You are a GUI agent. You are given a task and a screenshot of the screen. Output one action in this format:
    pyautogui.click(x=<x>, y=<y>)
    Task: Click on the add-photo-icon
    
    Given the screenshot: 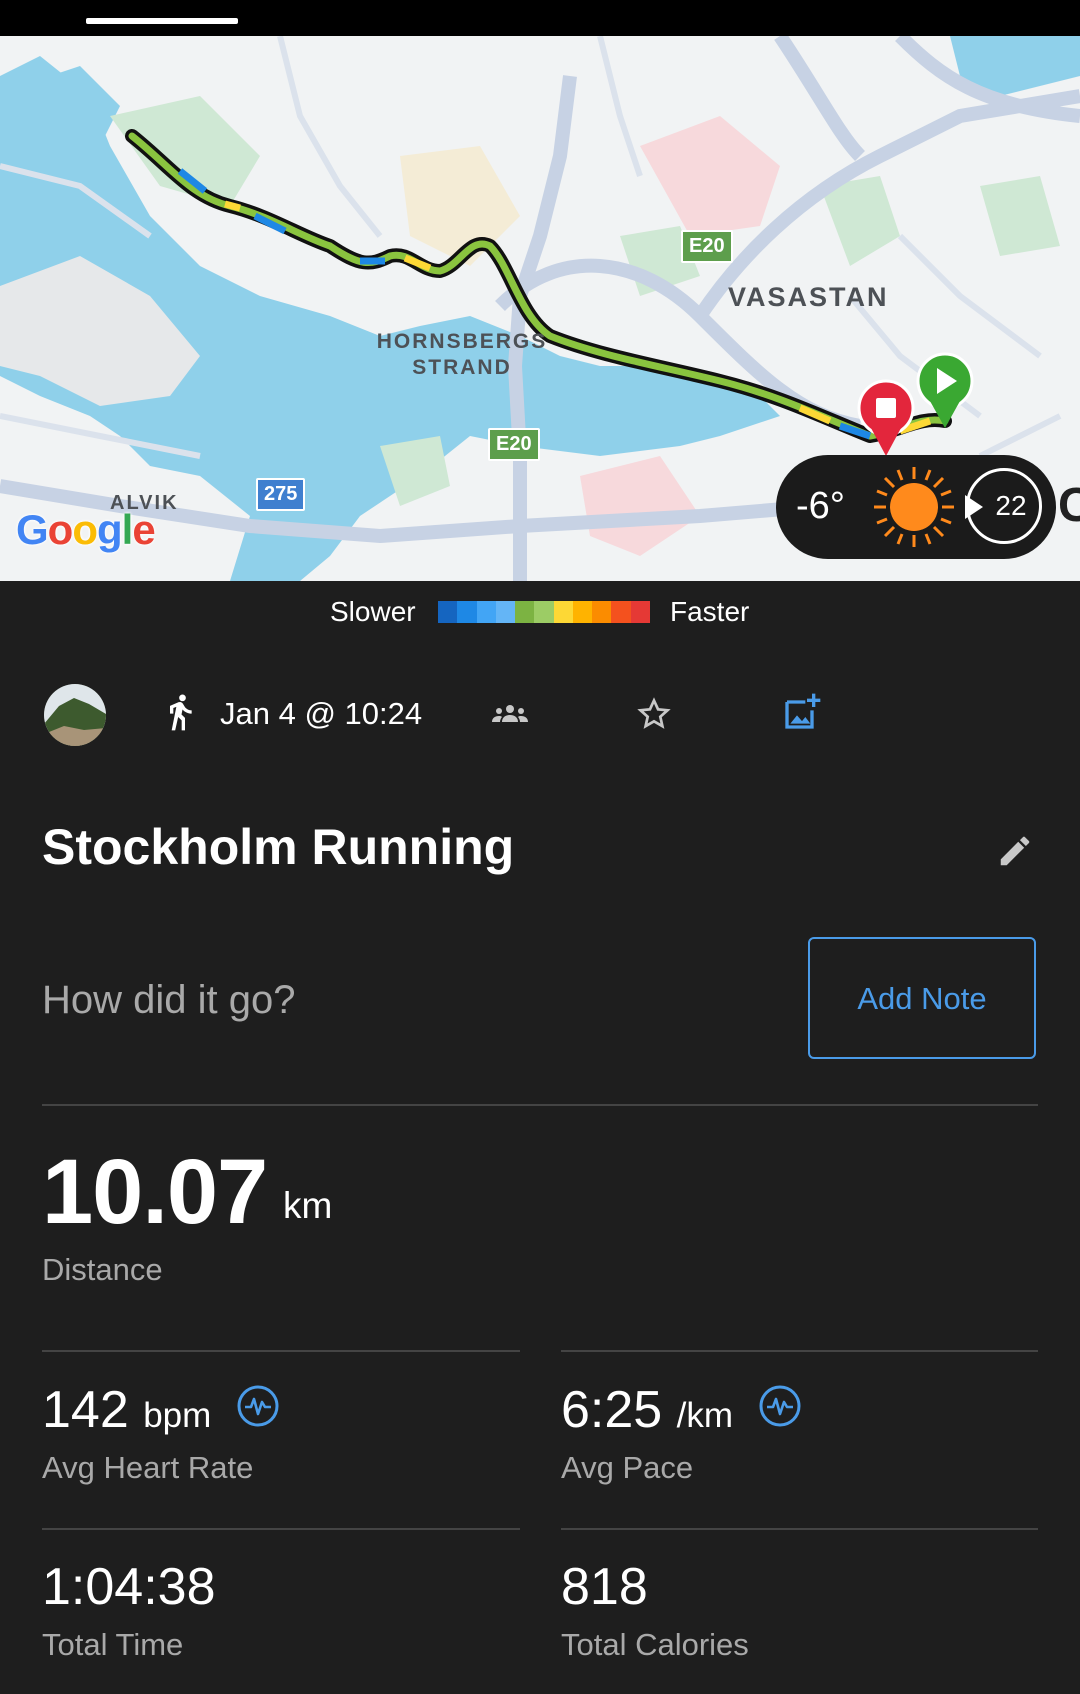 What is the action you would take?
    pyautogui.click(x=802, y=712)
    